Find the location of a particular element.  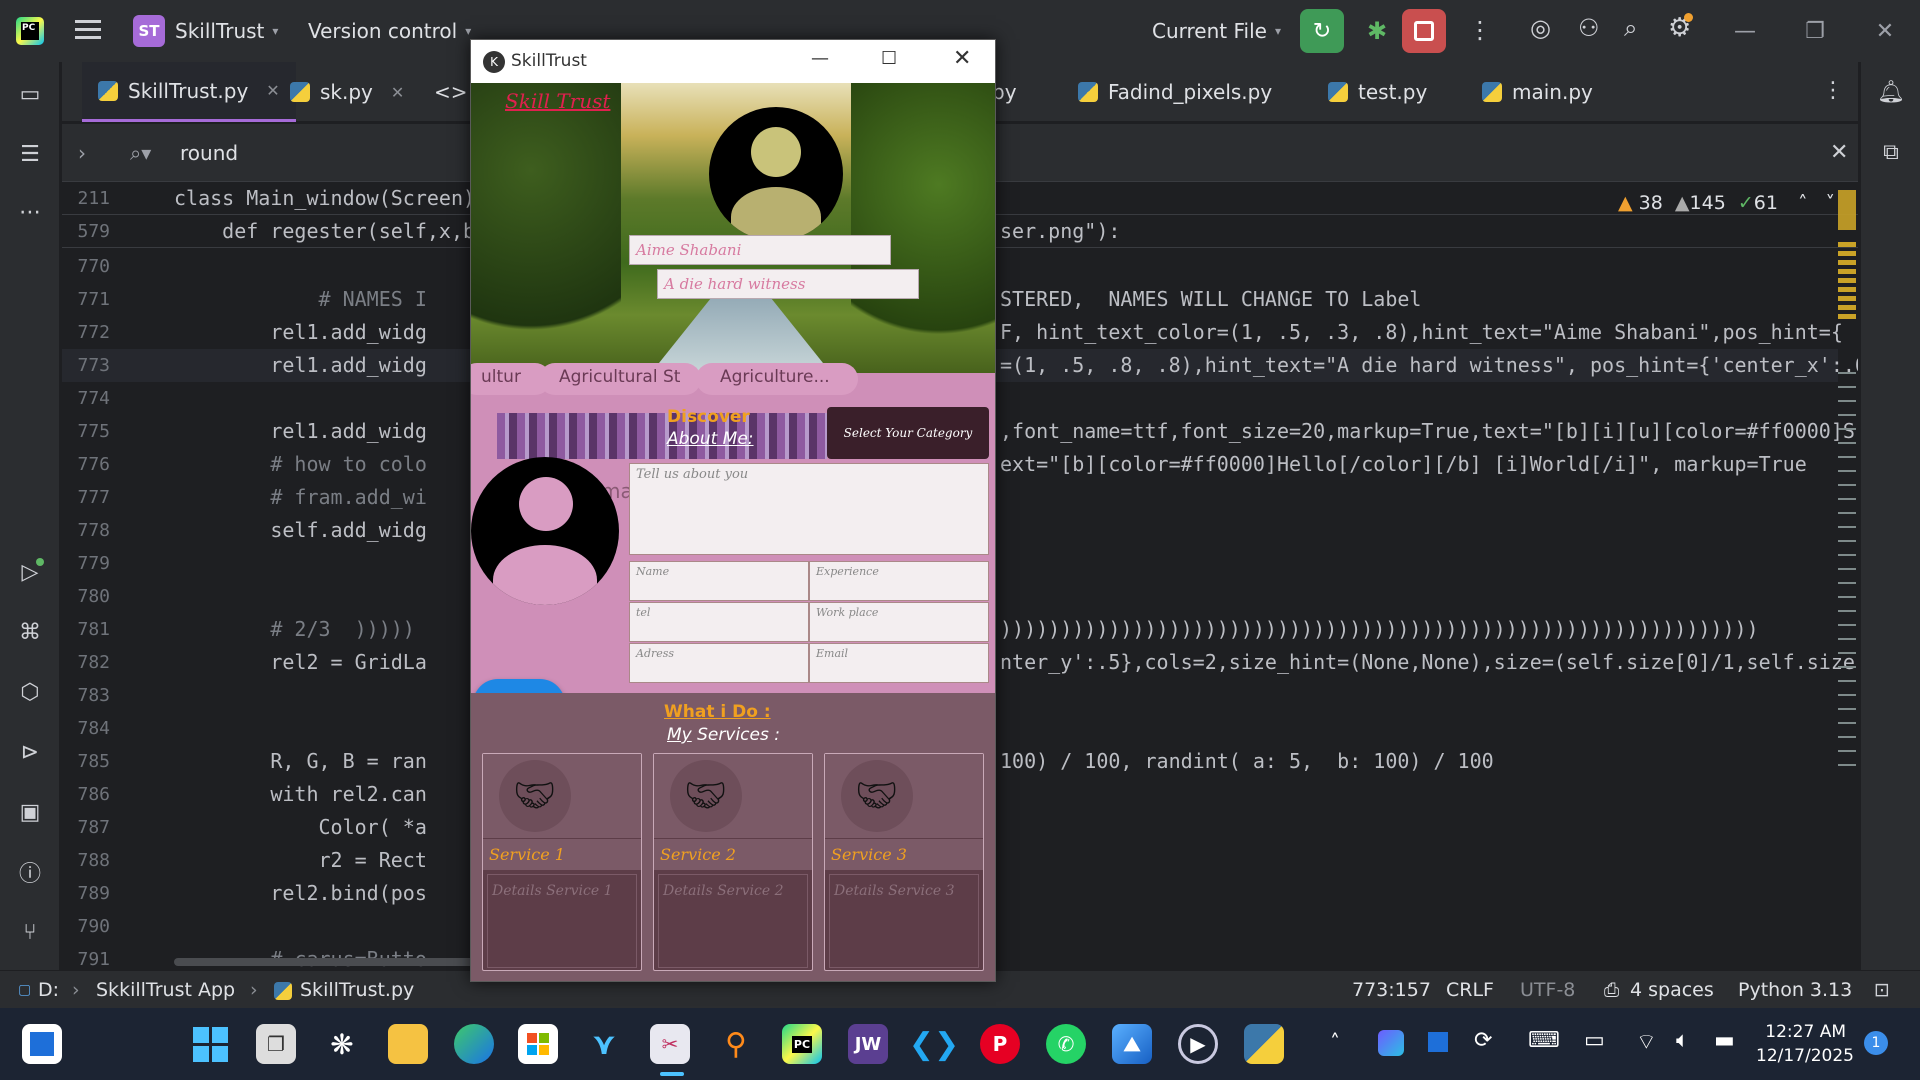

task-view-icon: ❐ is located at coordinates (276, 1044).